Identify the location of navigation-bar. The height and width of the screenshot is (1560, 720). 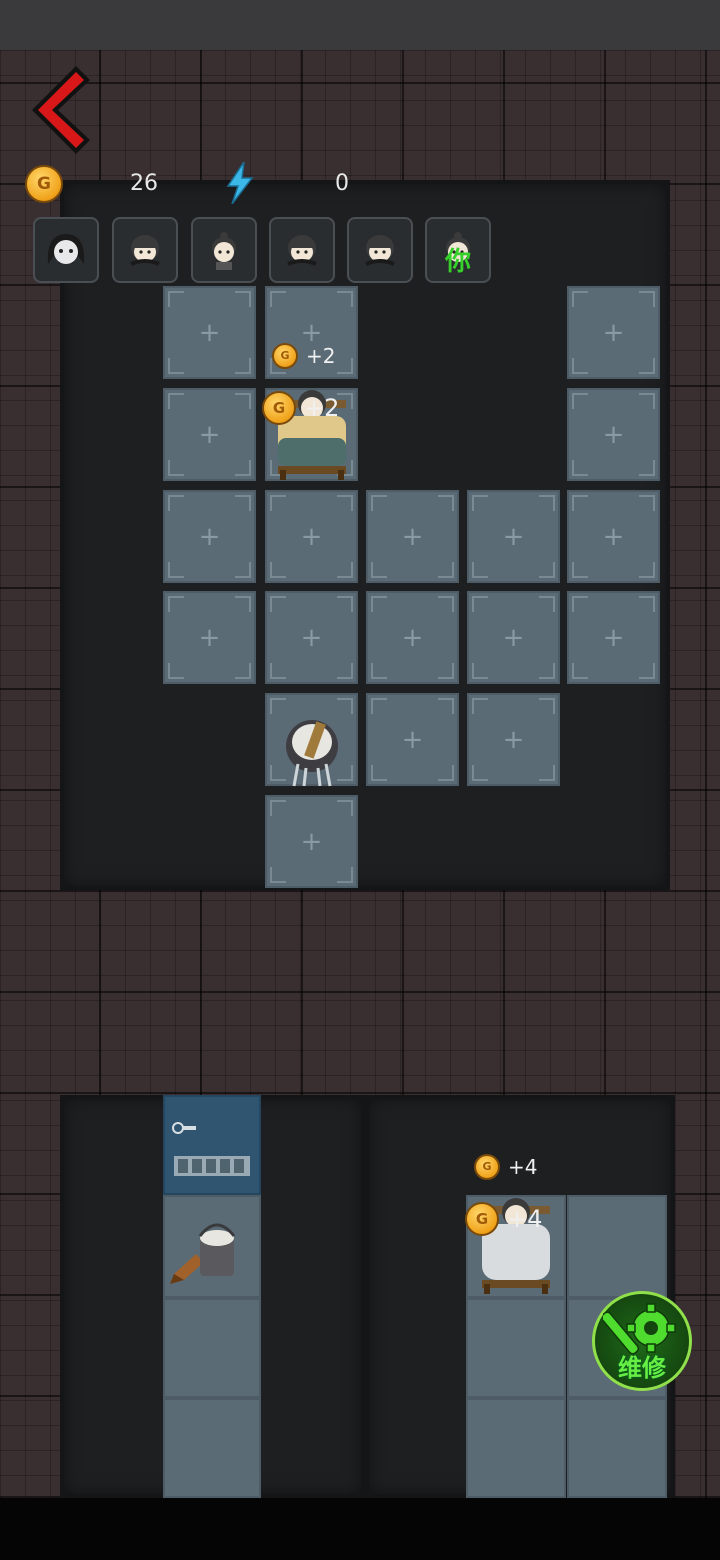
(360, 1529).